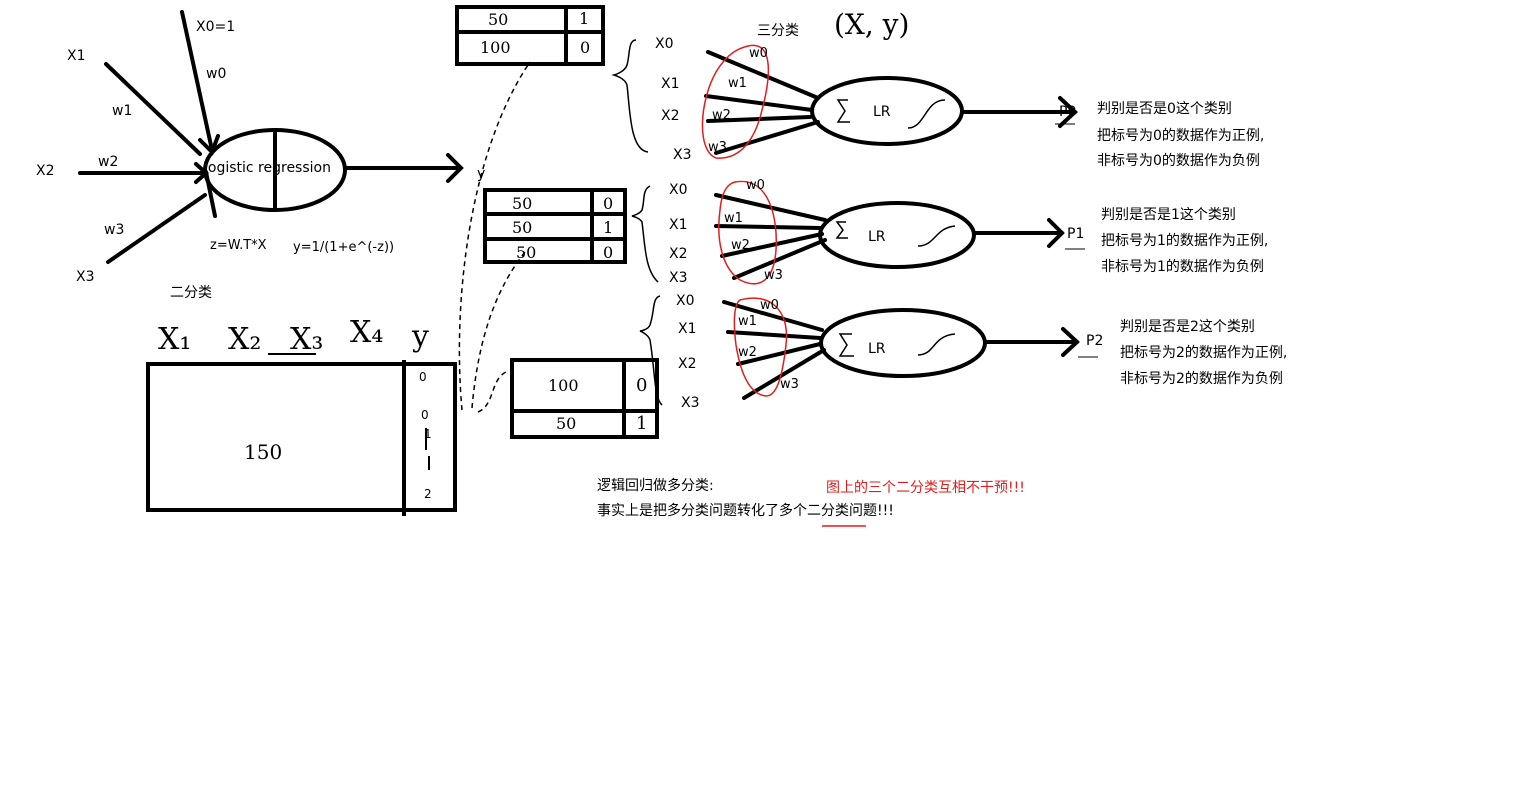  I want to click on input-braces, so click(637, 222).